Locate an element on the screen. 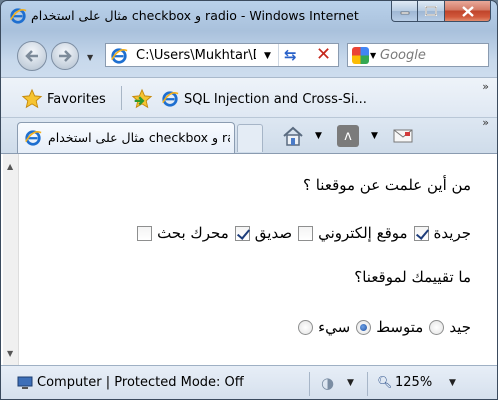 This screenshot has height=400, width=498. question-rating: ما تقييمك لموقعنا؟ is located at coordinates (412, 277).